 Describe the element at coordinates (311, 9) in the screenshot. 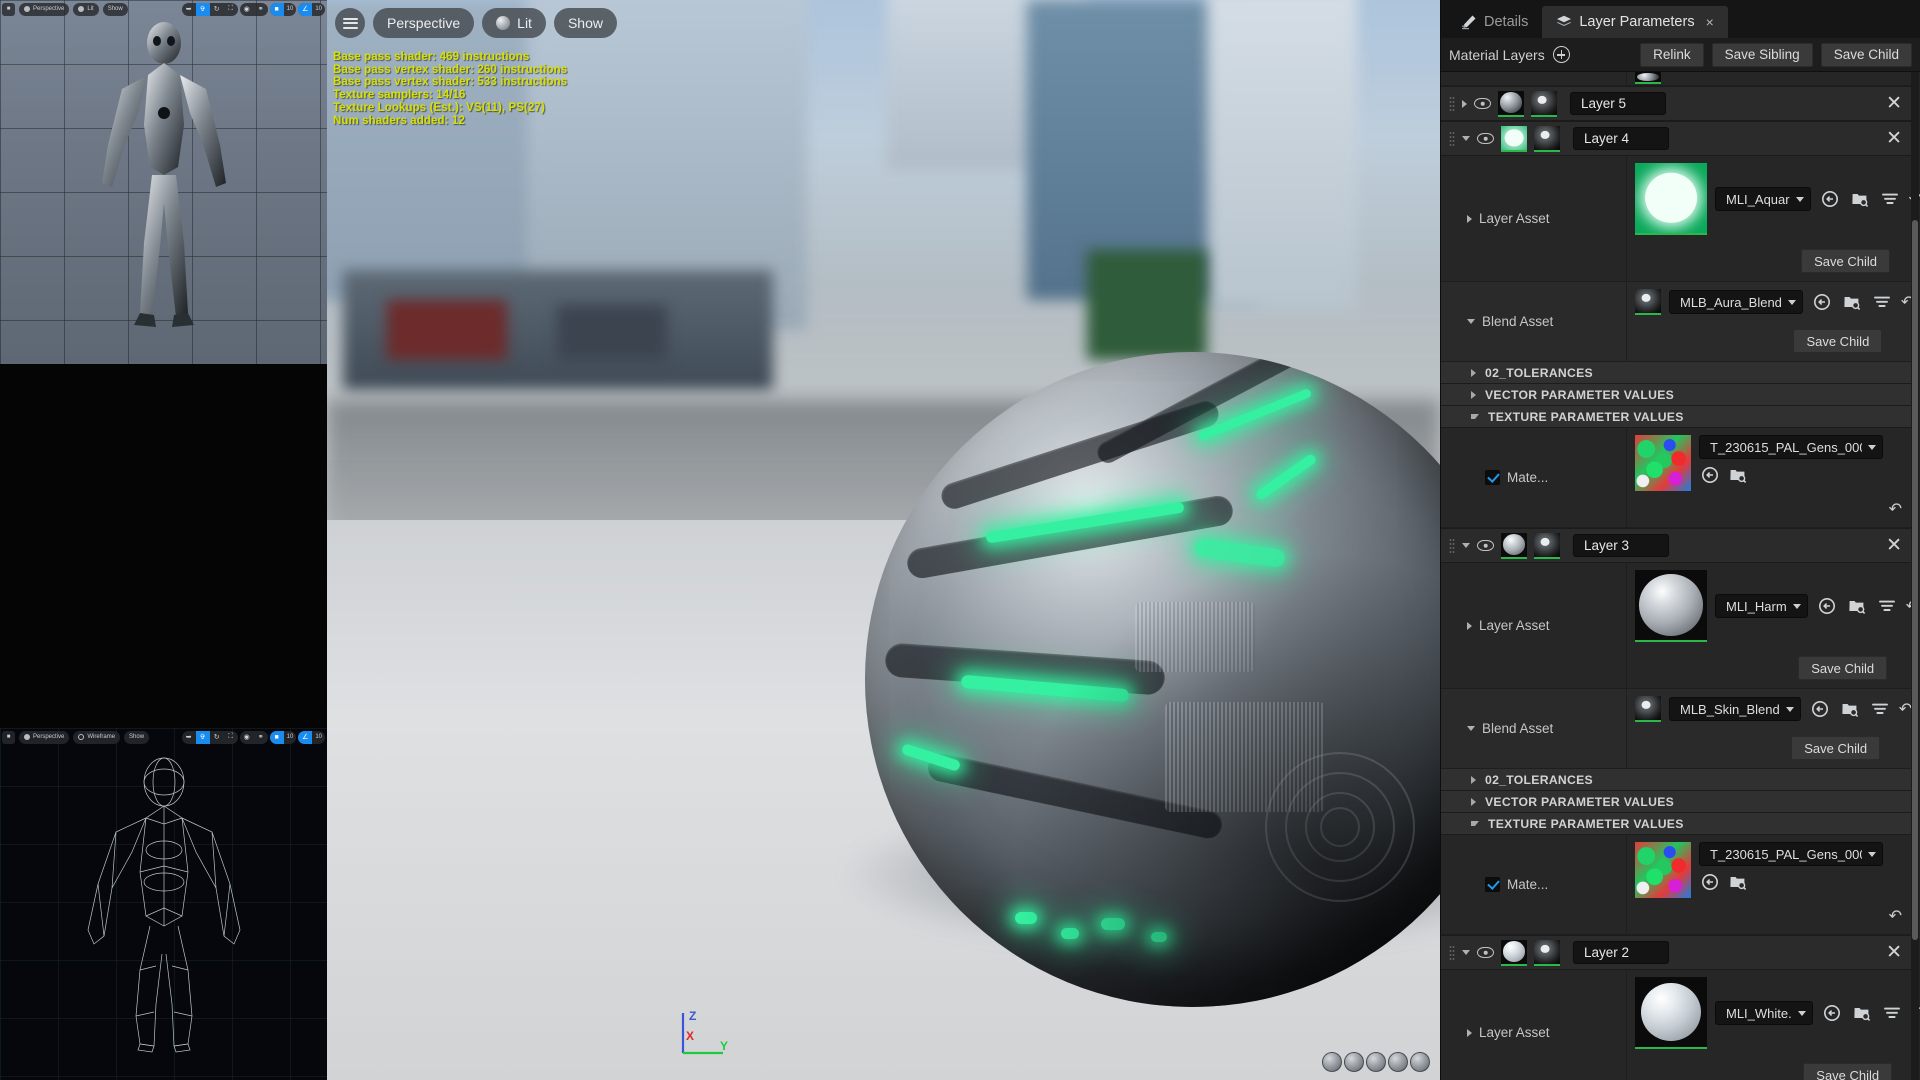

I see `angle-snap-group: ∠ 10` at that location.